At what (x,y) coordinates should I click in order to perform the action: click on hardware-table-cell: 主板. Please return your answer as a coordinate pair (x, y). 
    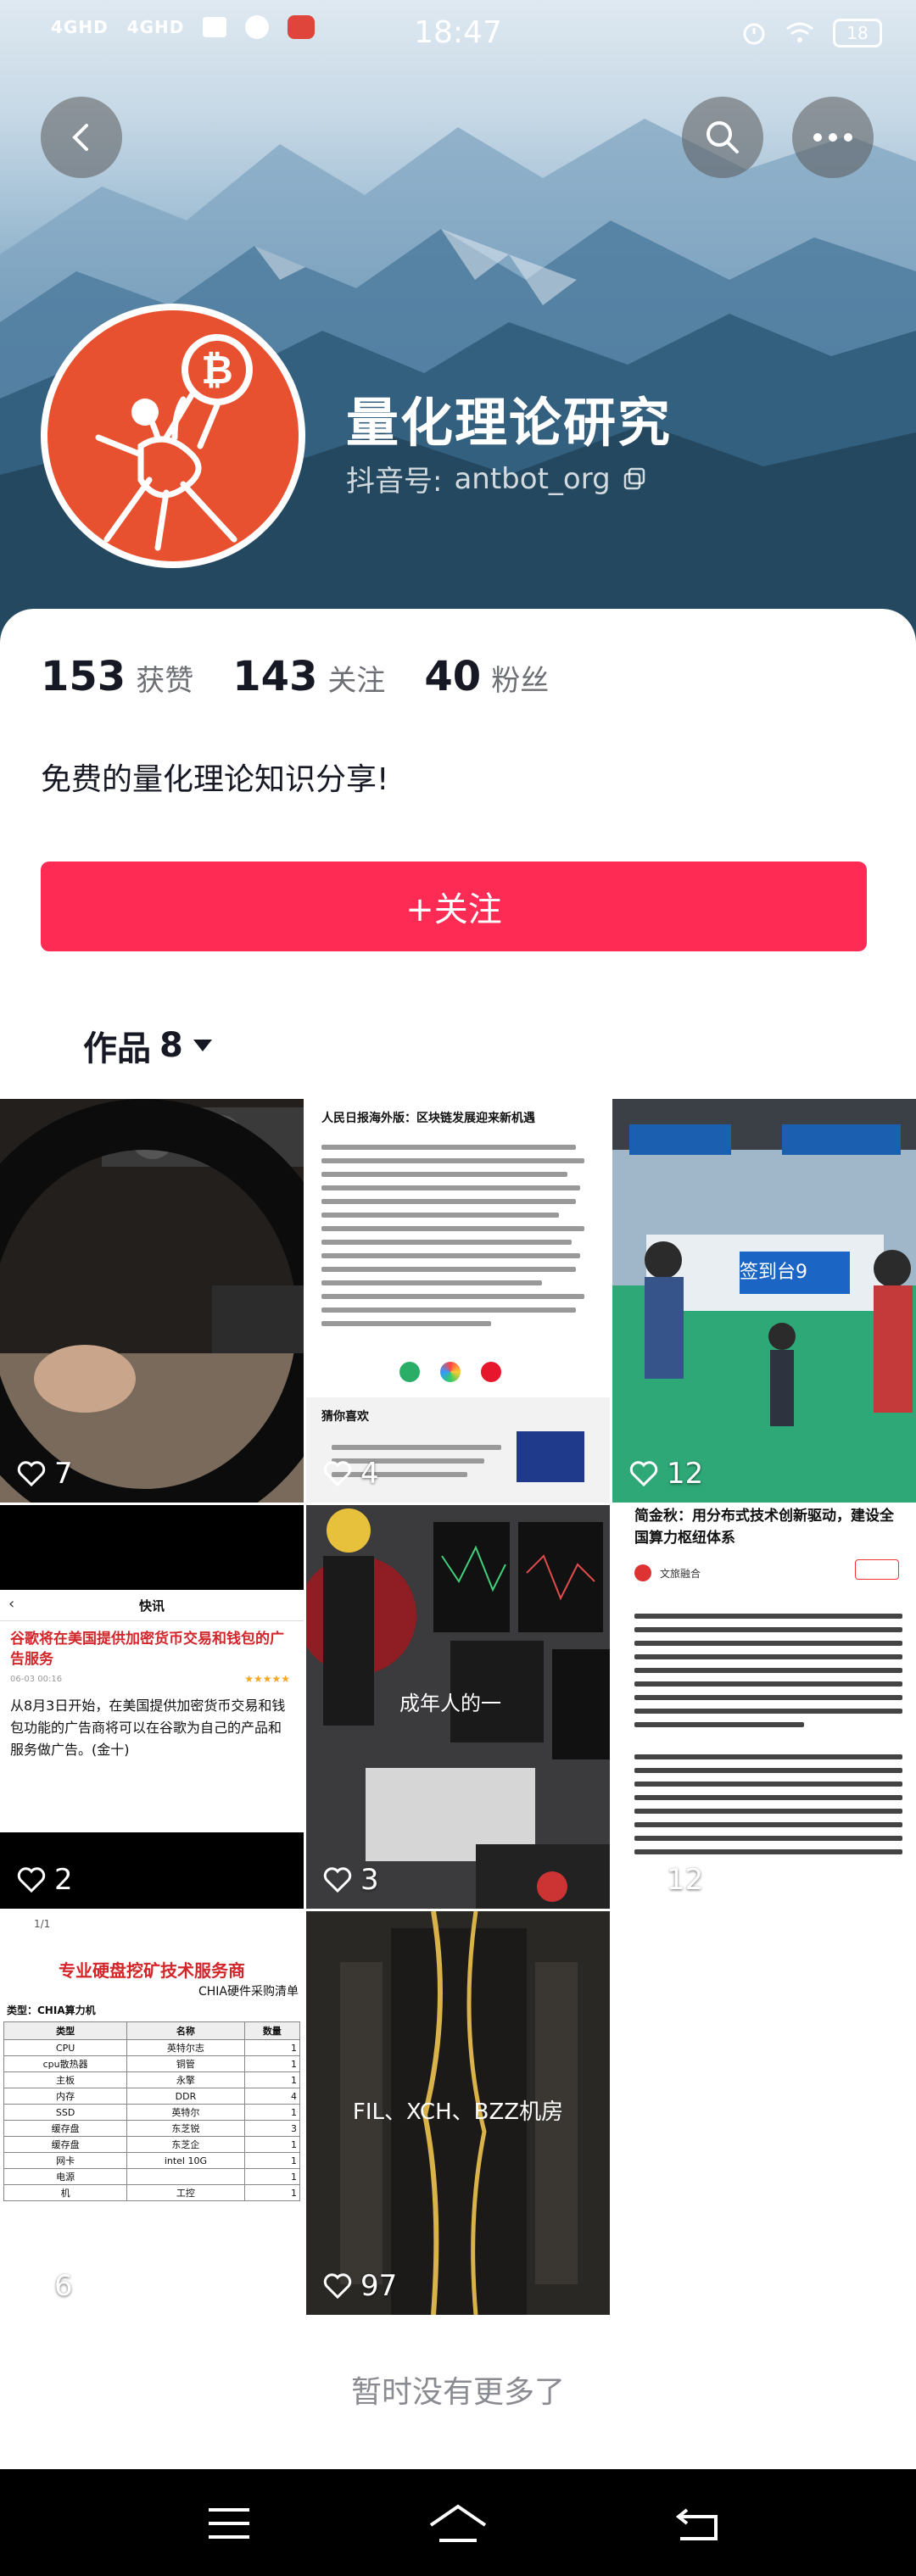
    Looking at the image, I should click on (65, 2079).